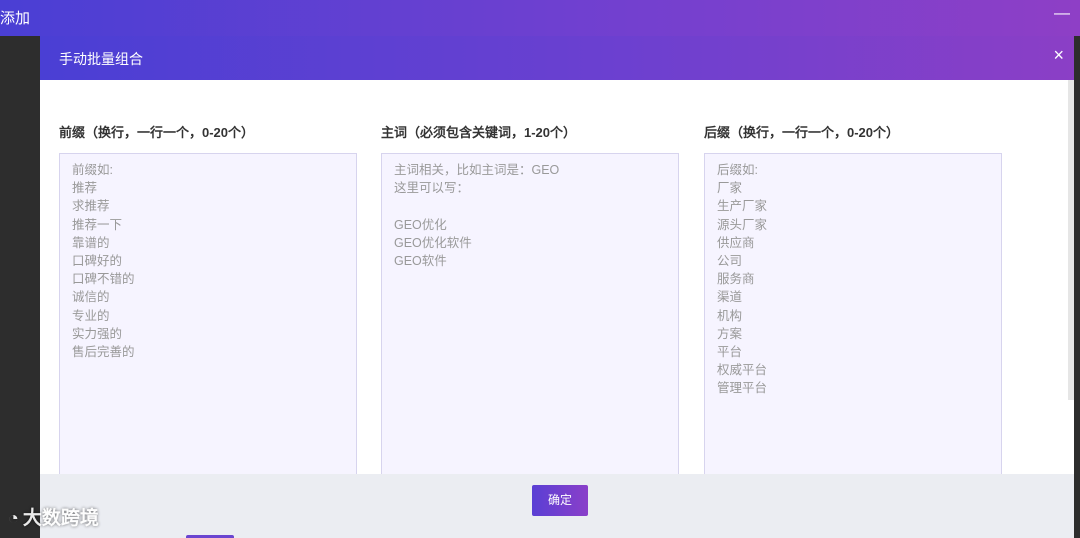 The image size is (1080, 538). What do you see at coordinates (101, 59) in the screenshot?
I see `dialog-title: 手动批量组合` at bounding box center [101, 59].